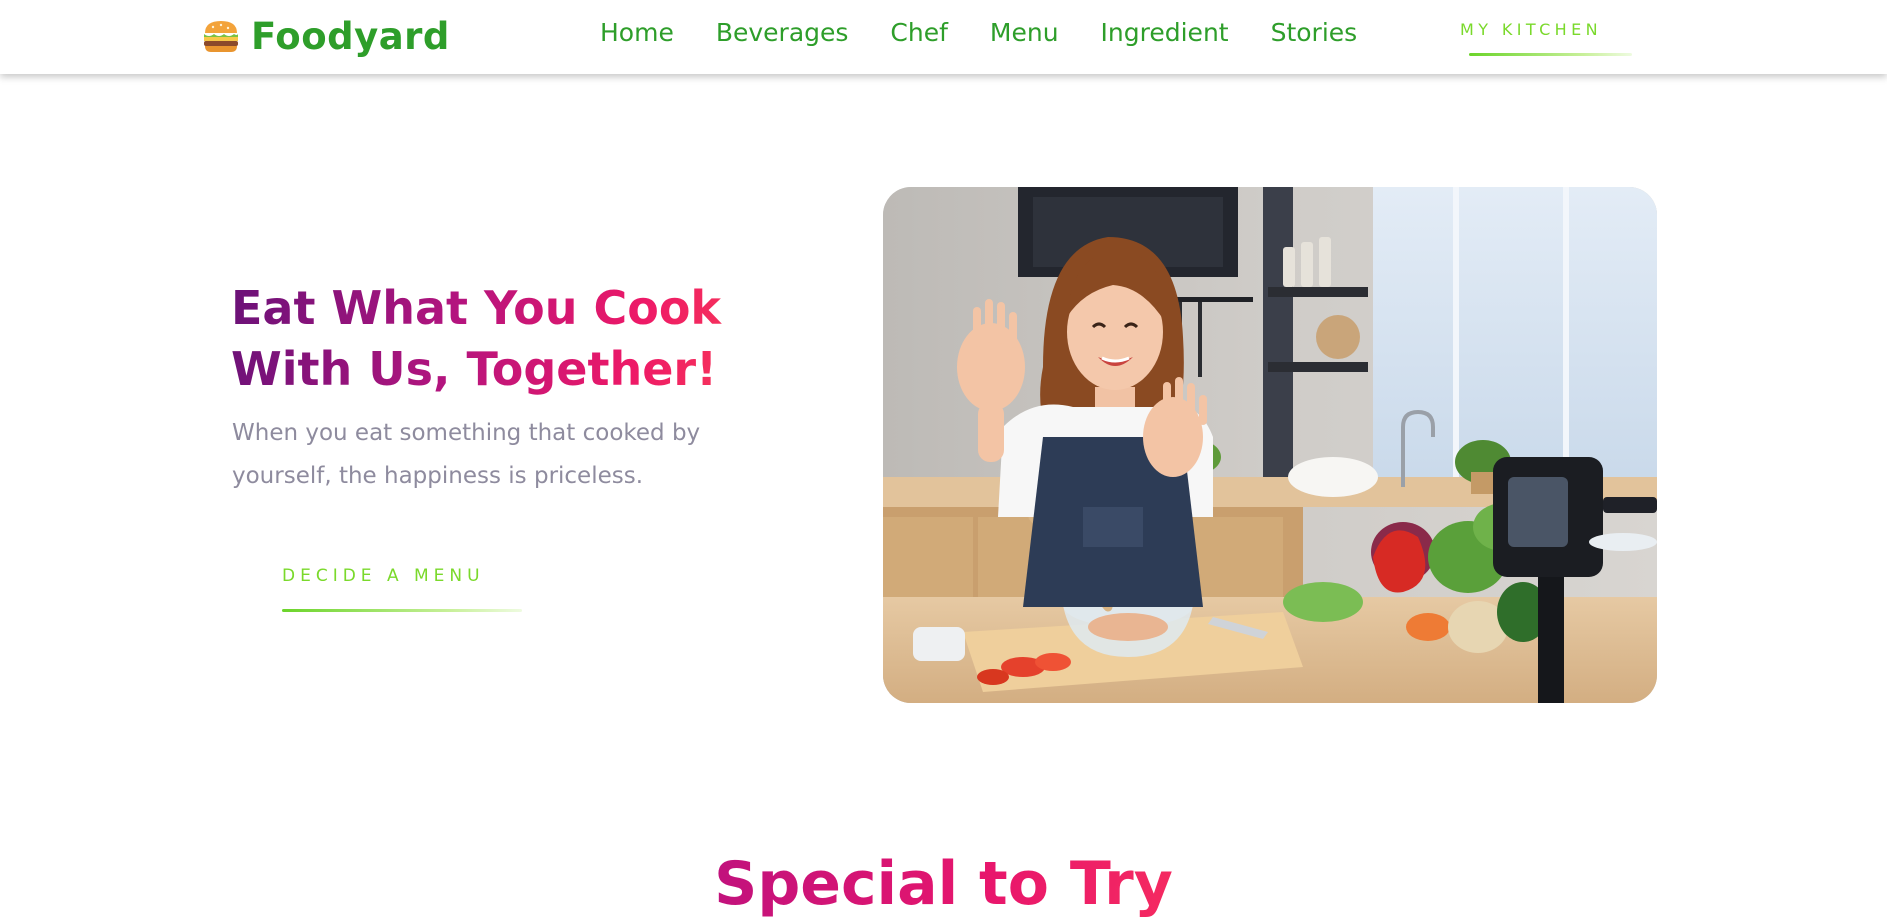 This screenshot has height=922, width=1887. I want to click on decide-menu-underline, so click(402, 610).